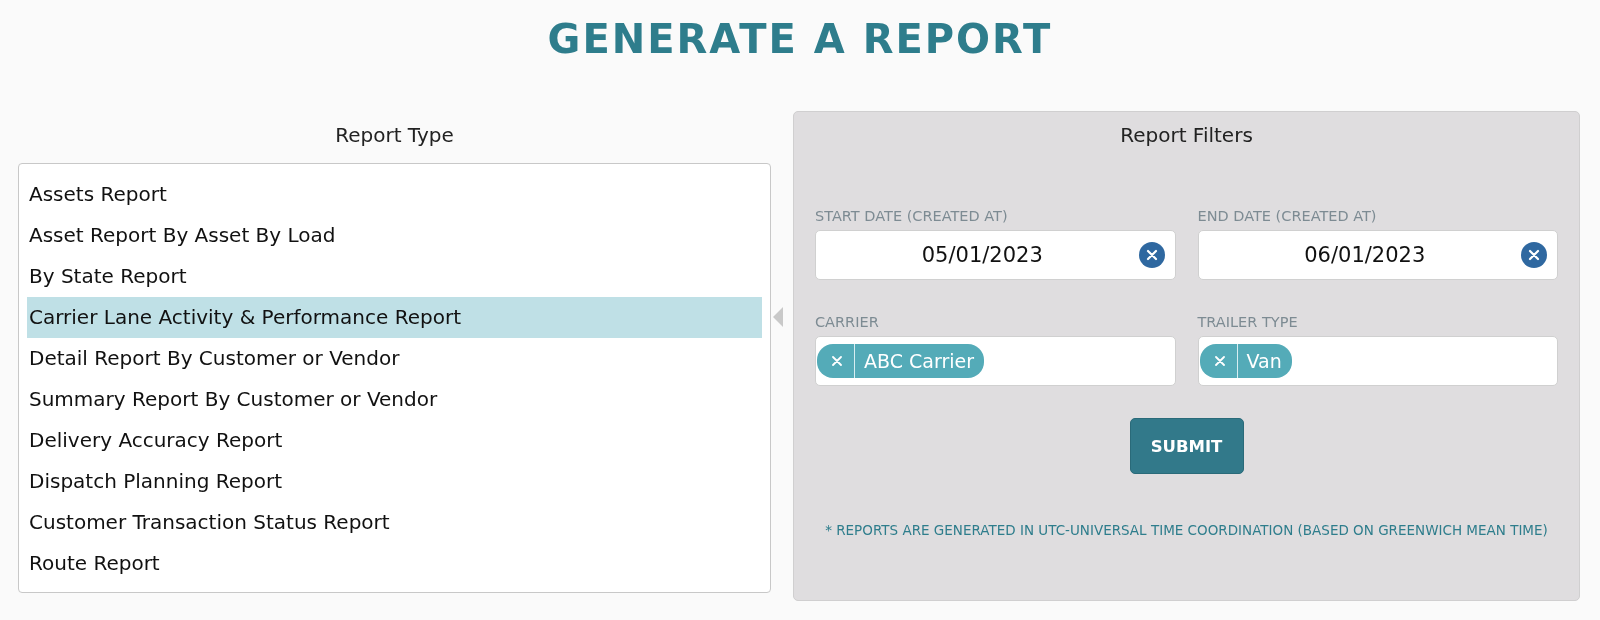 The height and width of the screenshot is (620, 1600). What do you see at coordinates (1248, 322) in the screenshot?
I see `field-label: TRAILER TYPE` at bounding box center [1248, 322].